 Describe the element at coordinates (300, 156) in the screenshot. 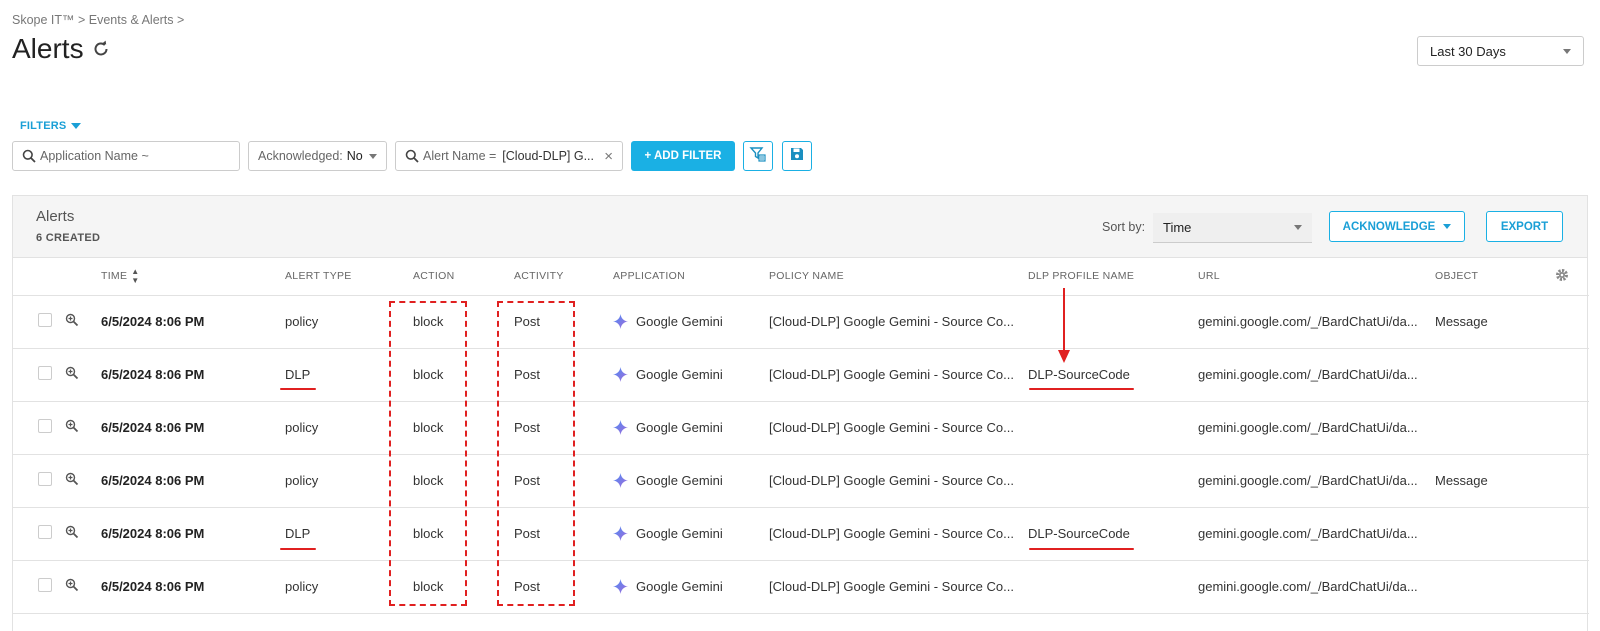

I see `acknowledged-label: Acknowledged:` at that location.